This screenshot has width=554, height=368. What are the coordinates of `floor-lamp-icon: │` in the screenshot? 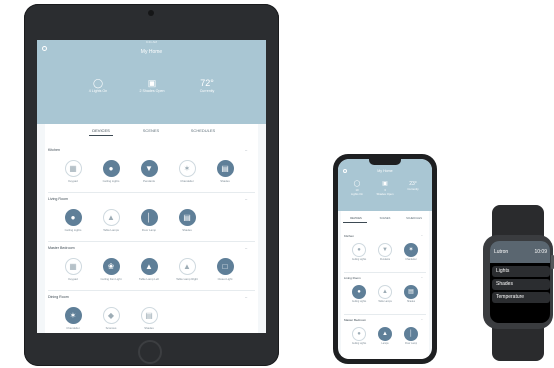 It's located at (149, 217).